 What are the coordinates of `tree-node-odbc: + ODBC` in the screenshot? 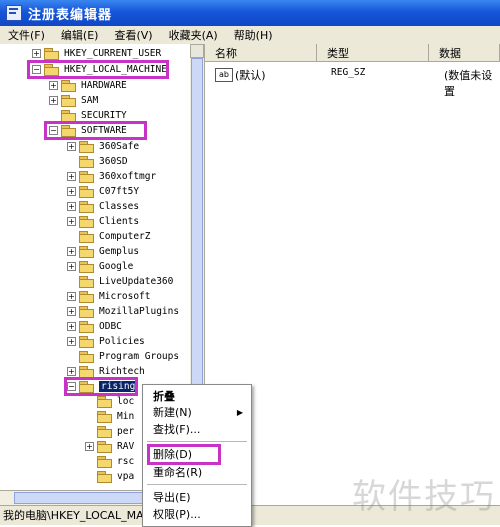 It's located at (94, 326).